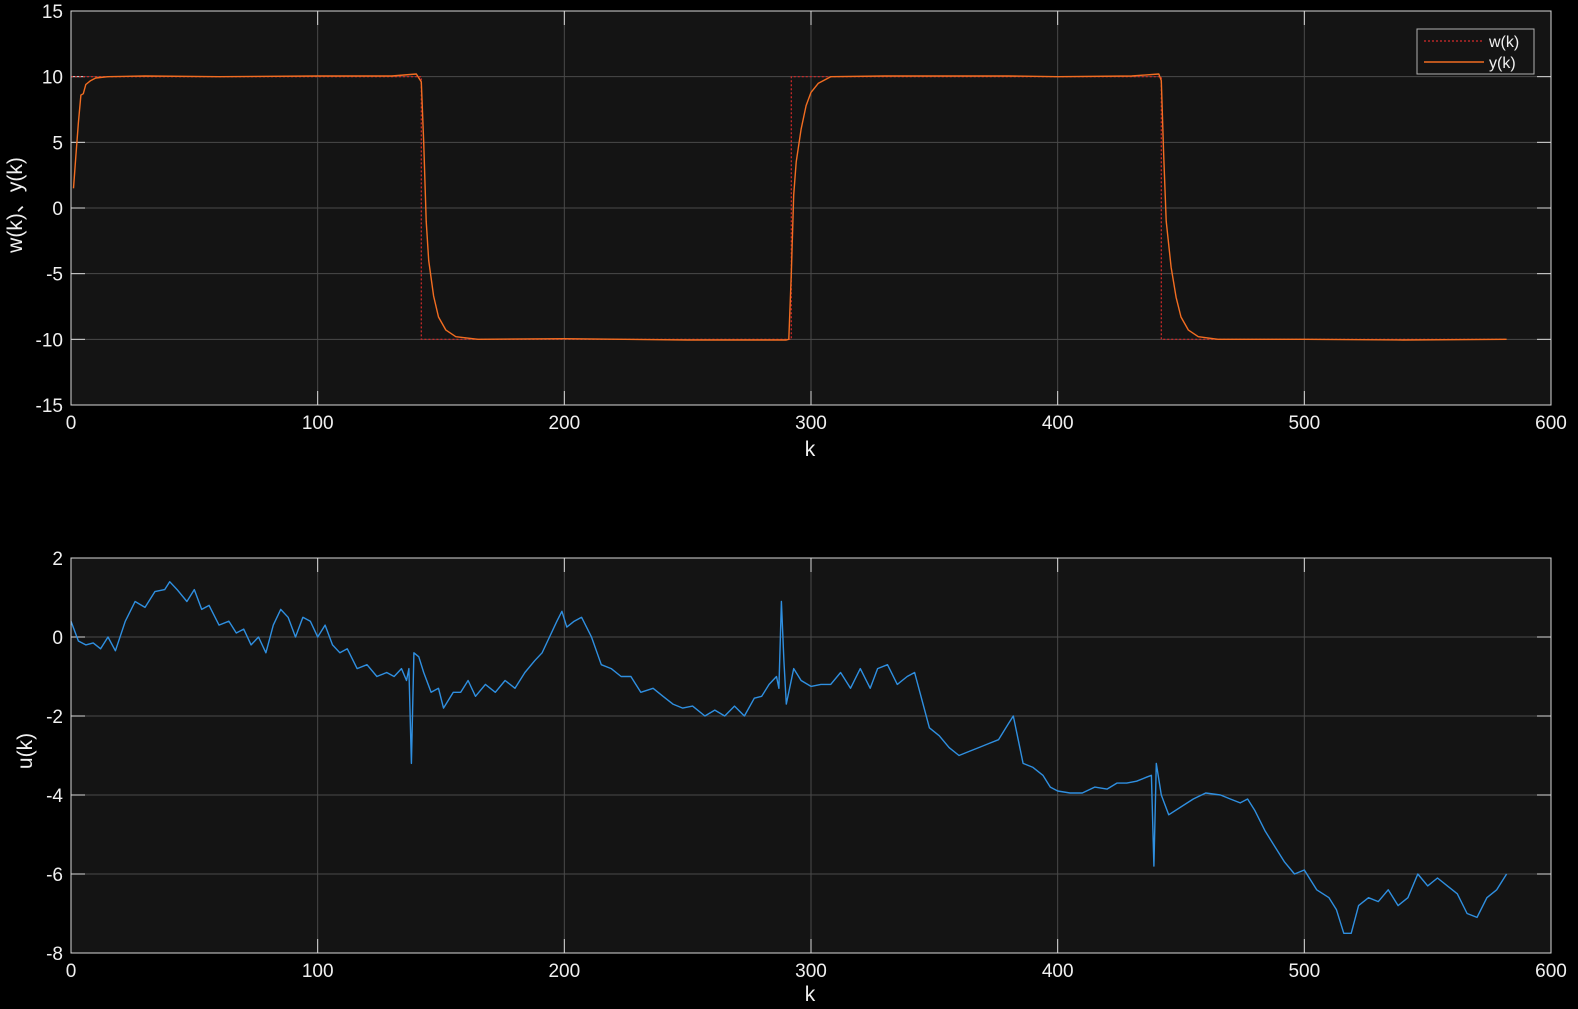 This screenshot has height=1009, width=1578. What do you see at coordinates (57, 143) in the screenshot?
I see `y-tick-label: 5` at bounding box center [57, 143].